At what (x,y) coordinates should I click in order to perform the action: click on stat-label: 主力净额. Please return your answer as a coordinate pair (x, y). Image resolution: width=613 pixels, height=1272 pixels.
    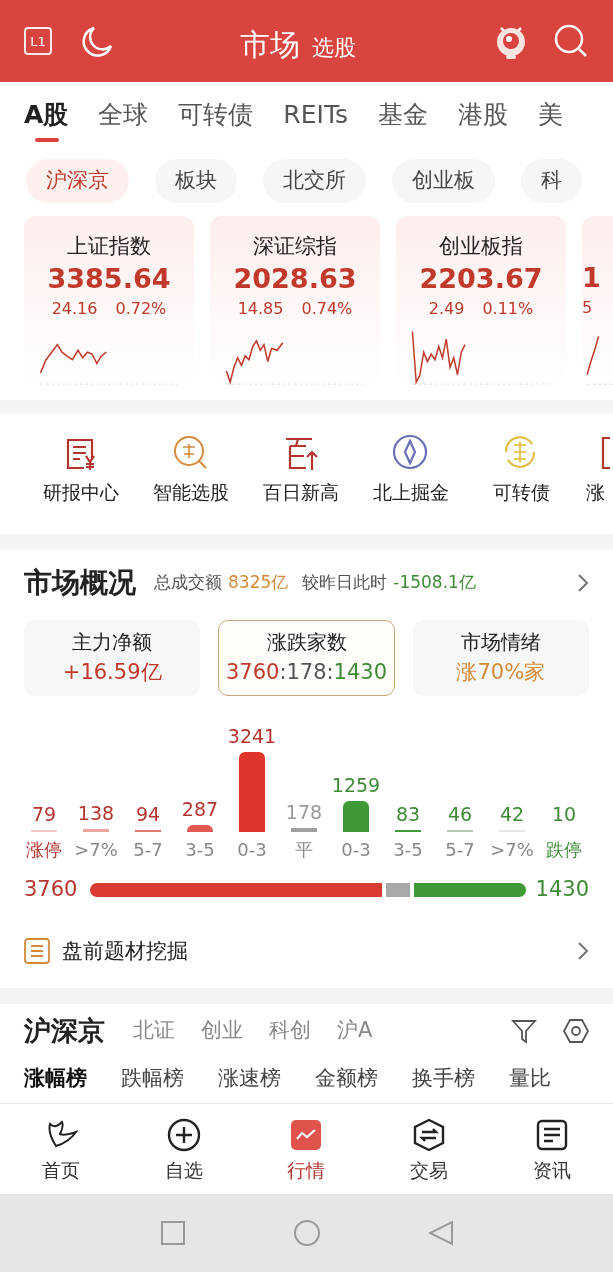
    Looking at the image, I should click on (112, 643).